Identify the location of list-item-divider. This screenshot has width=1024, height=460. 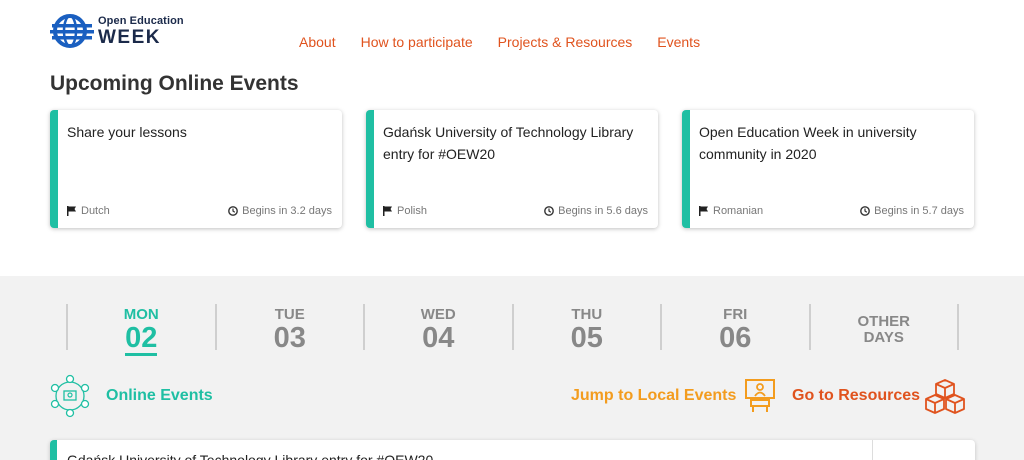
(872, 450).